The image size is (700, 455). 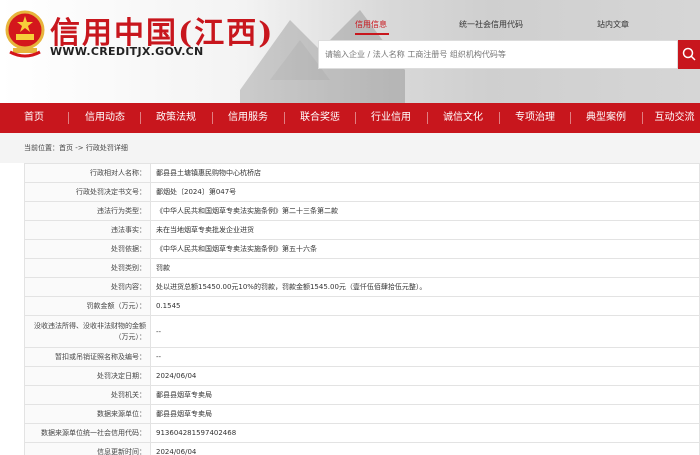 I want to click on field-label: 暂扣或吊销证照名称及编号：, so click(x=87, y=357).